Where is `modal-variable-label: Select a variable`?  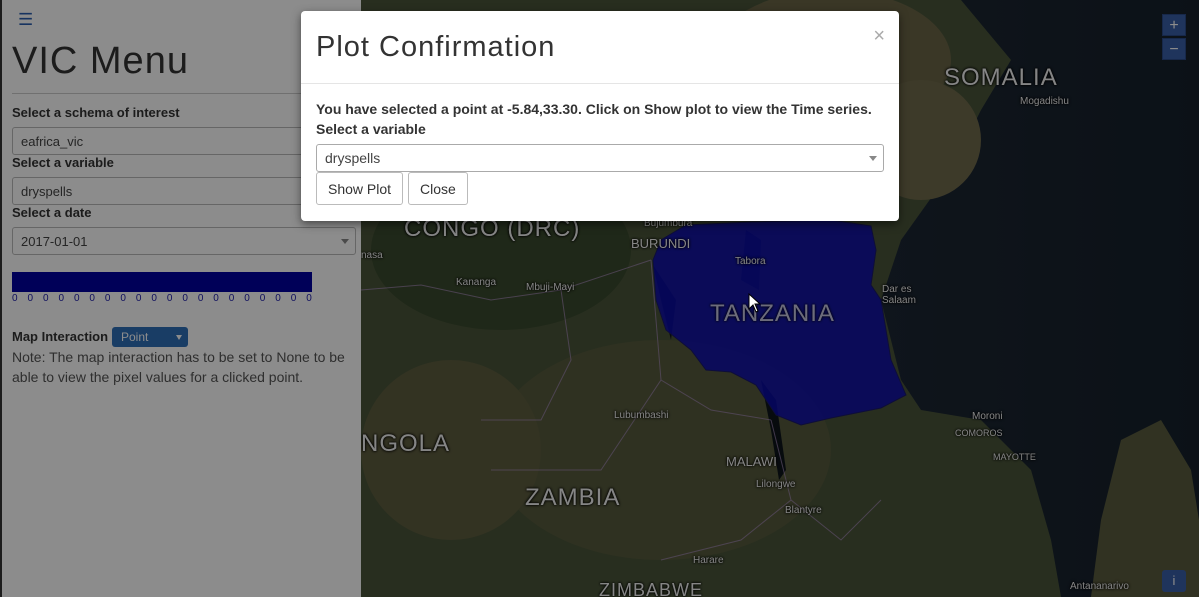 modal-variable-label: Select a variable is located at coordinates (371, 129).